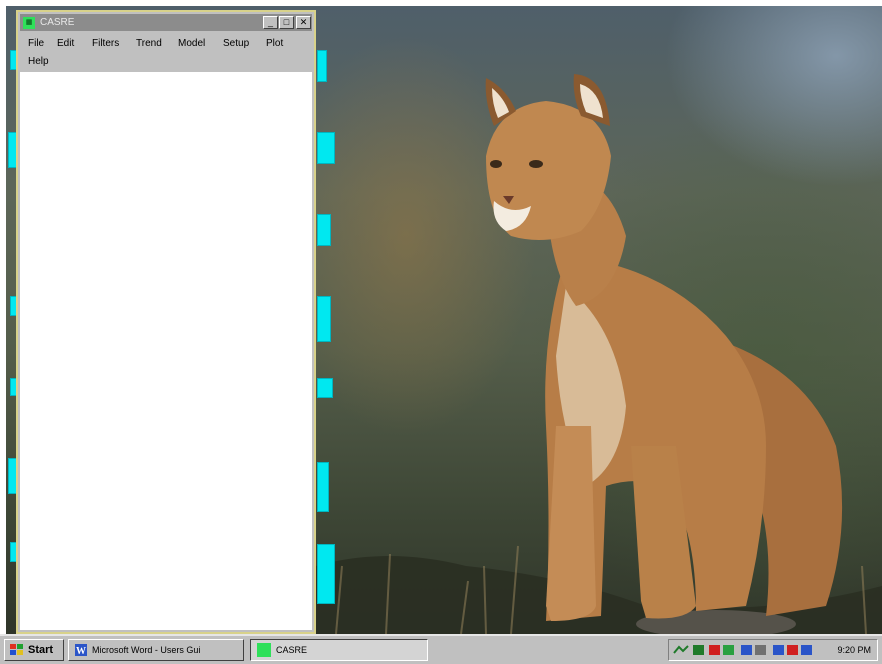 Image resolution: width=882 pixels, height=664 pixels. Describe the element at coordinates (57, 22) in the screenshot. I see `window-title: CASRE` at that location.